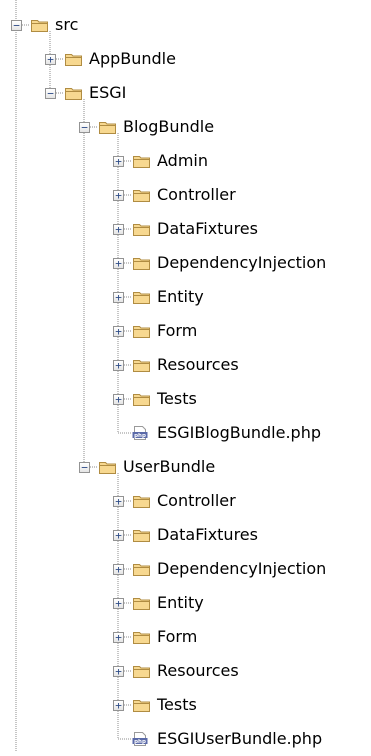  What do you see at coordinates (185, 25) in the screenshot?
I see `tree-node-src: − src` at bounding box center [185, 25].